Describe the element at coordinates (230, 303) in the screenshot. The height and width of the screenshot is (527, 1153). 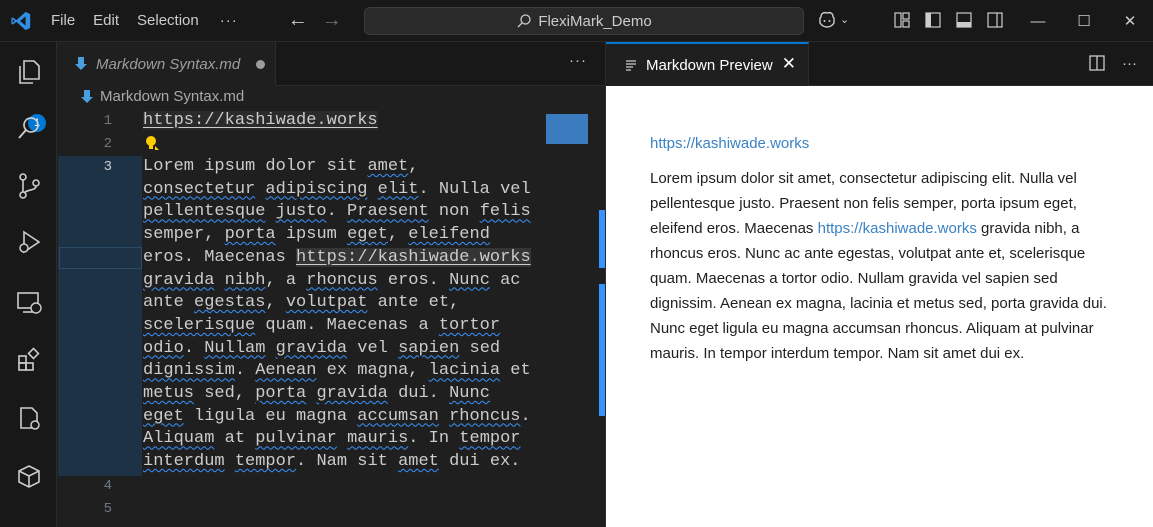
I see `spelling-squiggle: egestas` at that location.